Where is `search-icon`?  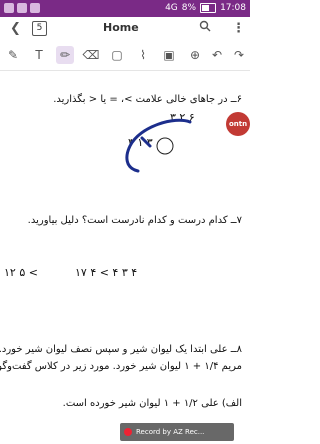 search-icon is located at coordinates (205, 26).